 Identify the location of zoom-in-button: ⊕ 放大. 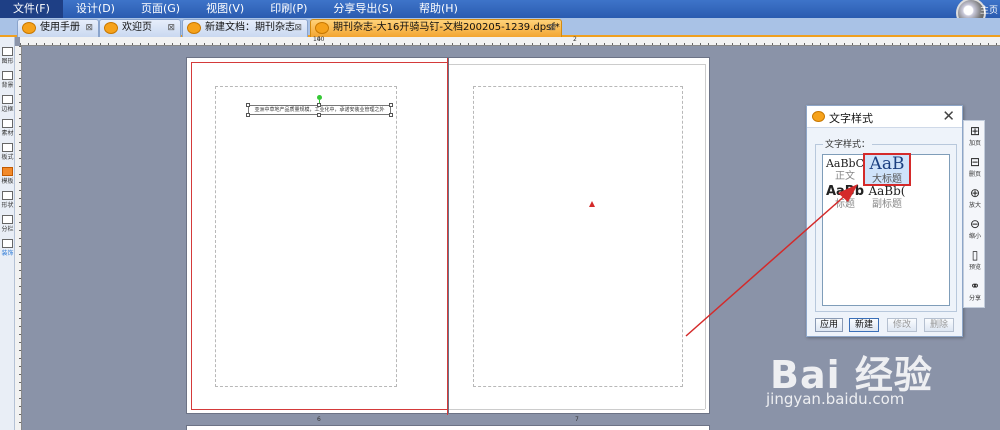
(975, 198).